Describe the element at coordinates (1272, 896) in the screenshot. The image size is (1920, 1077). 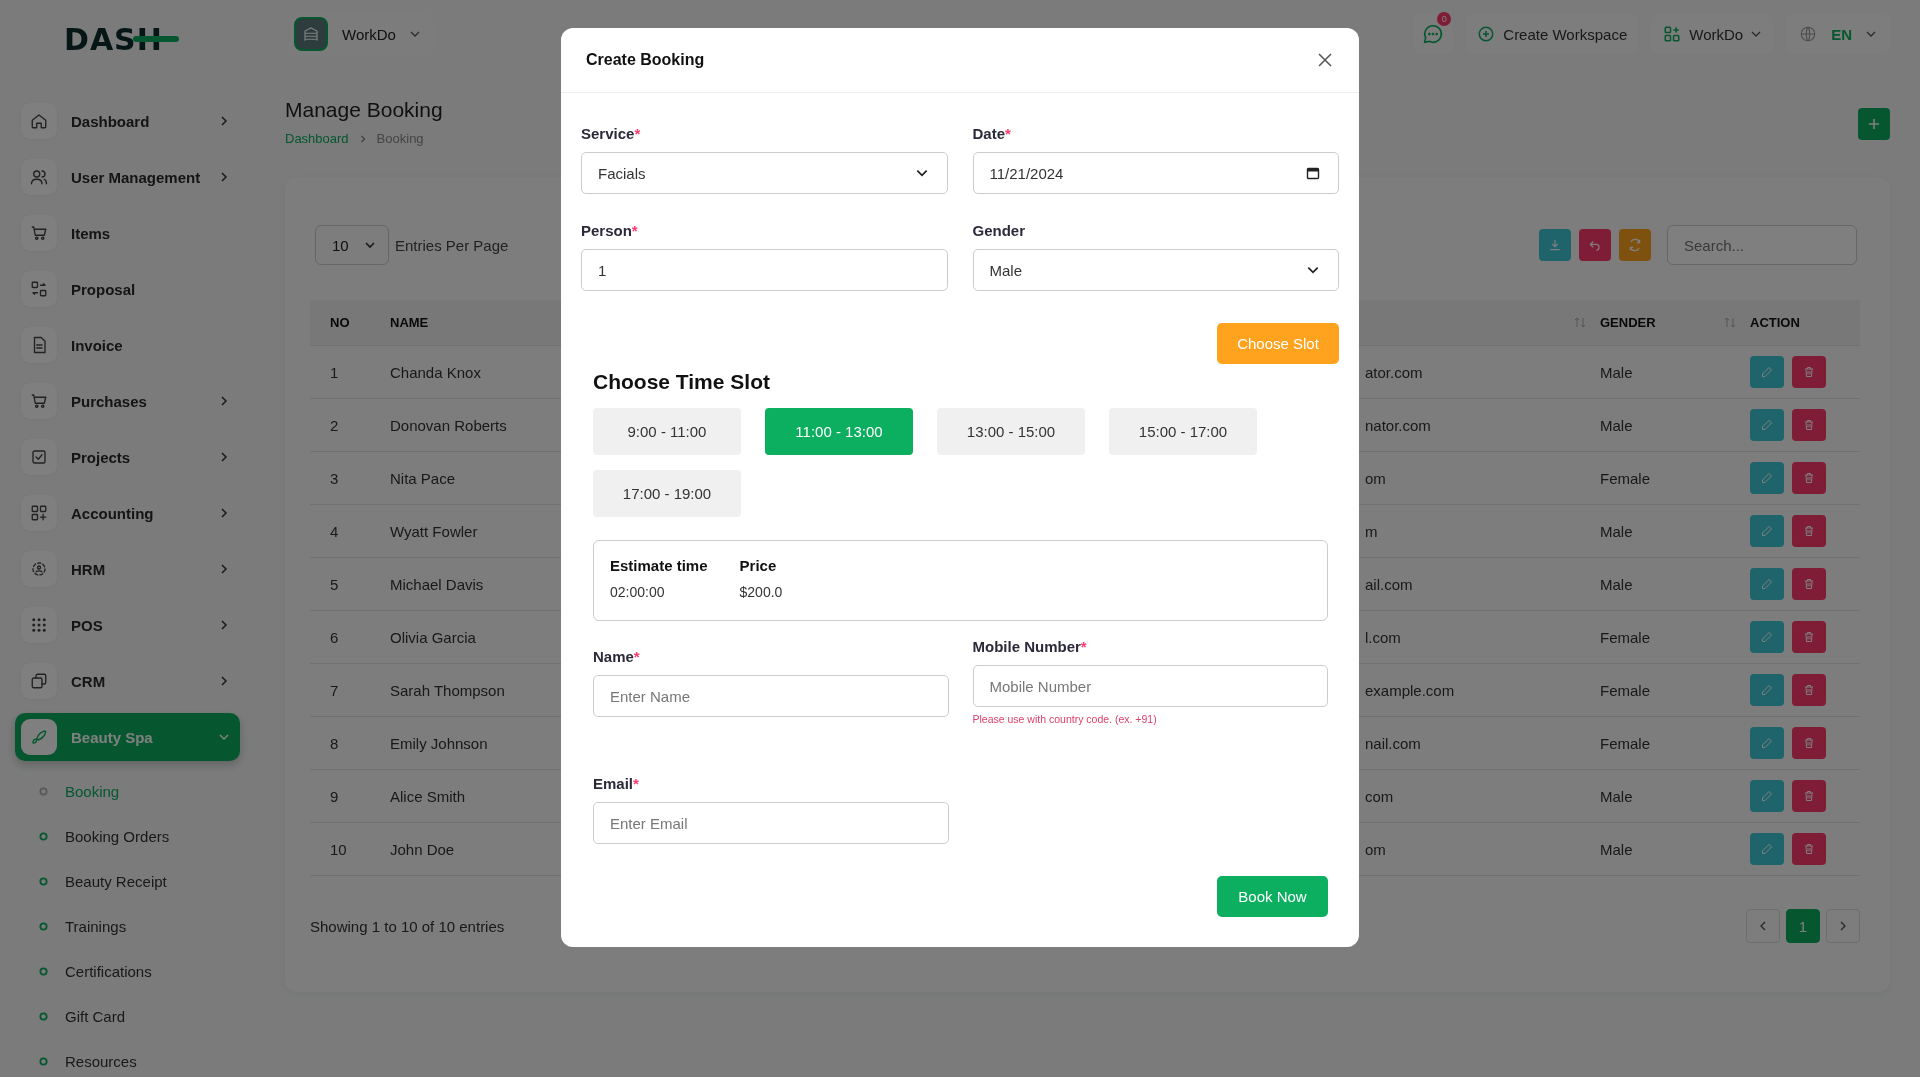
I see `book-now-button: Book Now` at that location.